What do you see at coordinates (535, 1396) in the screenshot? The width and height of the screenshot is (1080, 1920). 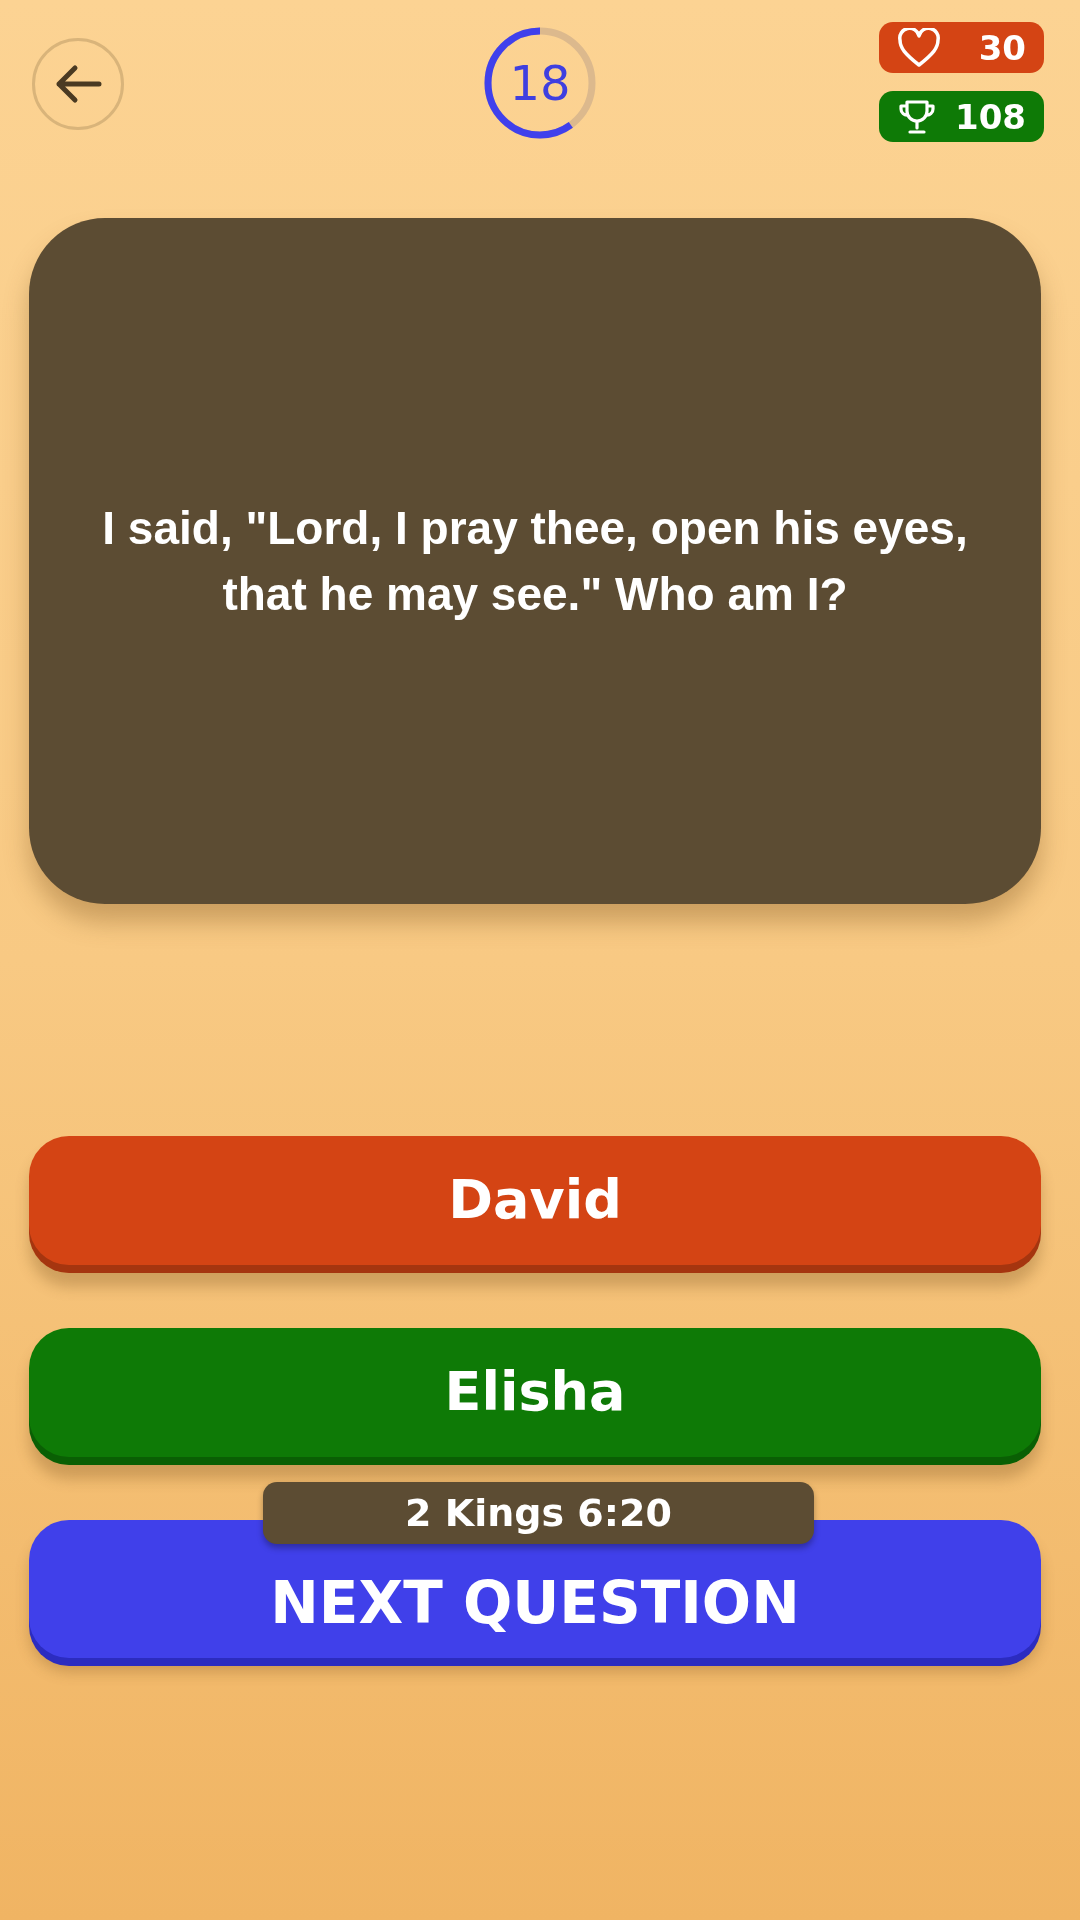 I see `answer-button: Elisha` at bounding box center [535, 1396].